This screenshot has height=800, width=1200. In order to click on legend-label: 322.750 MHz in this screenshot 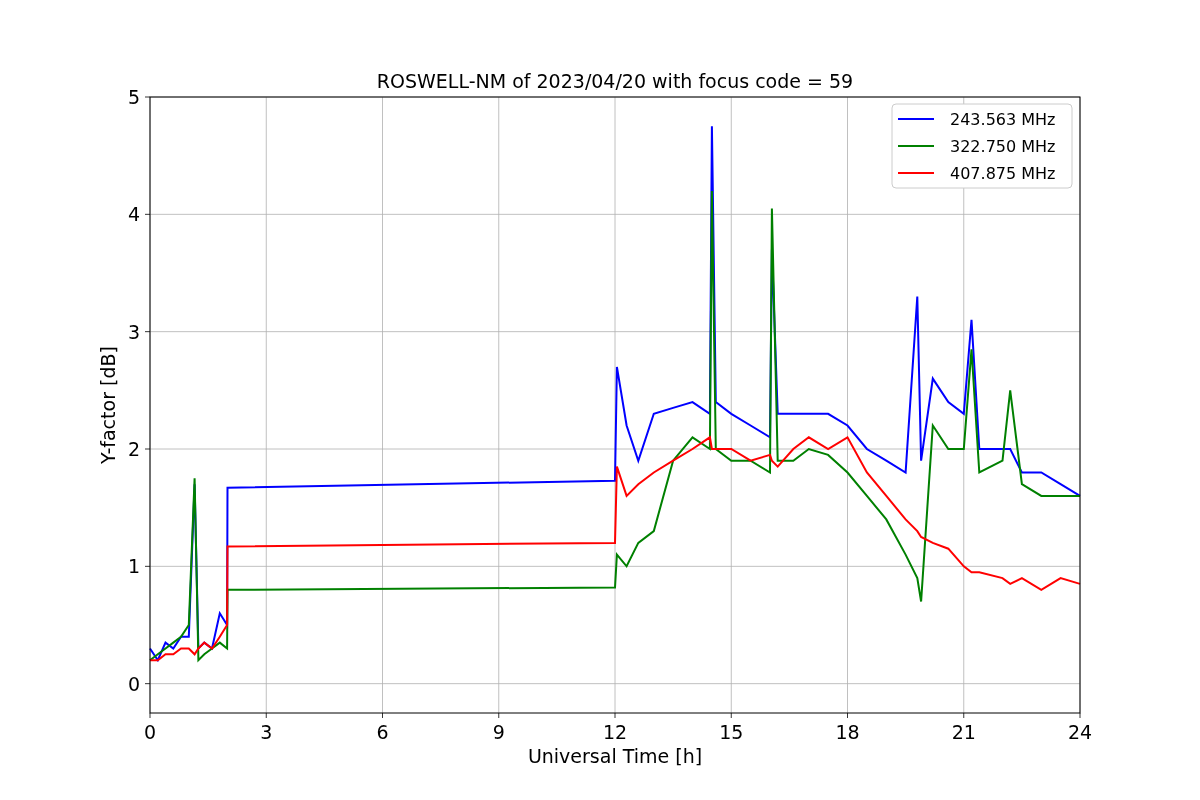, I will do `click(1003, 146)`.